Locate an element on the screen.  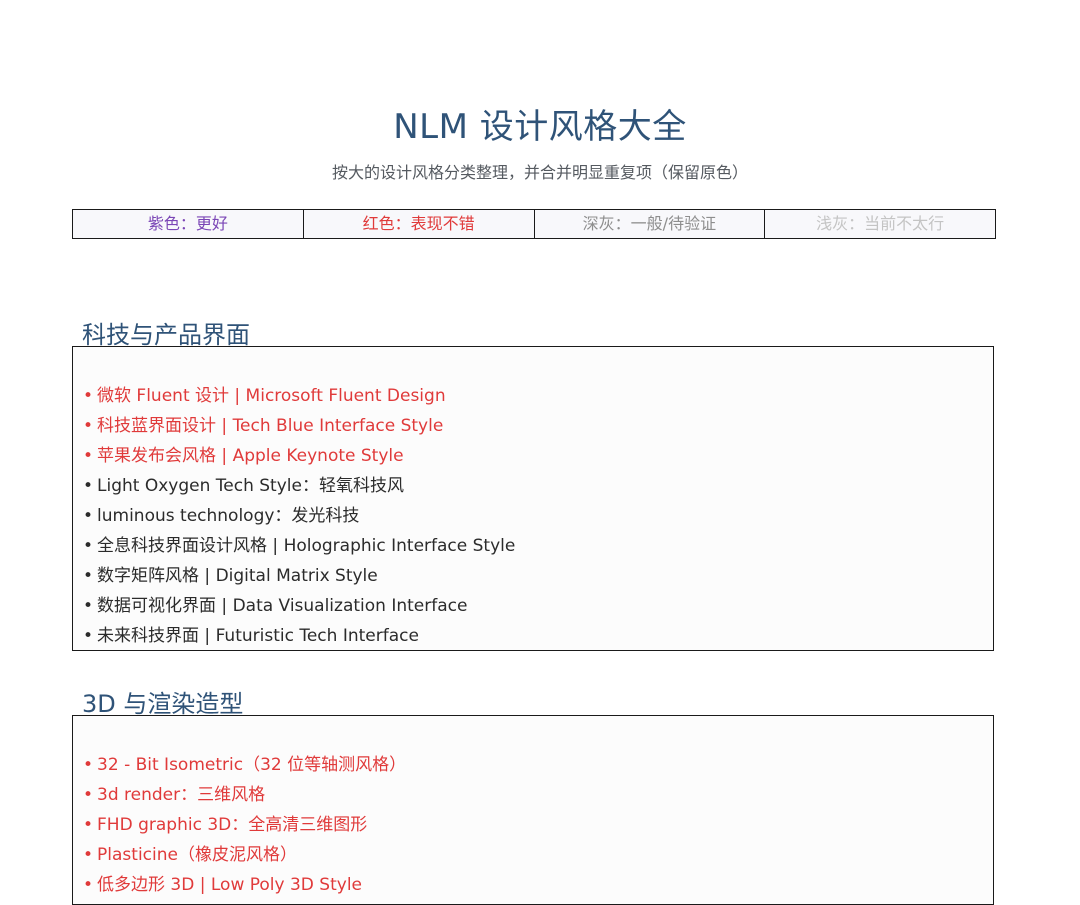
list-item: • 数字矩阵风格 | Digital Matrix Style is located at coordinates (230, 576).